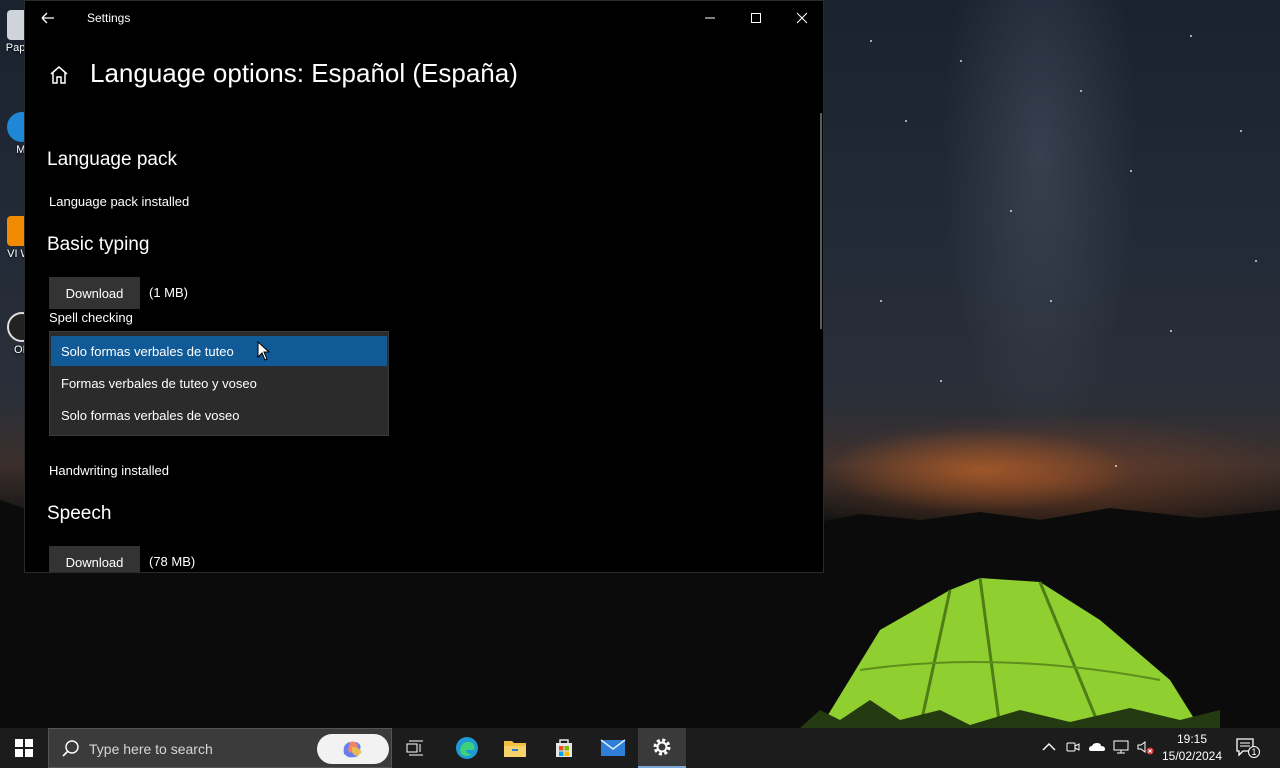  I want to click on title-bar: Settings, so click(424, 18).